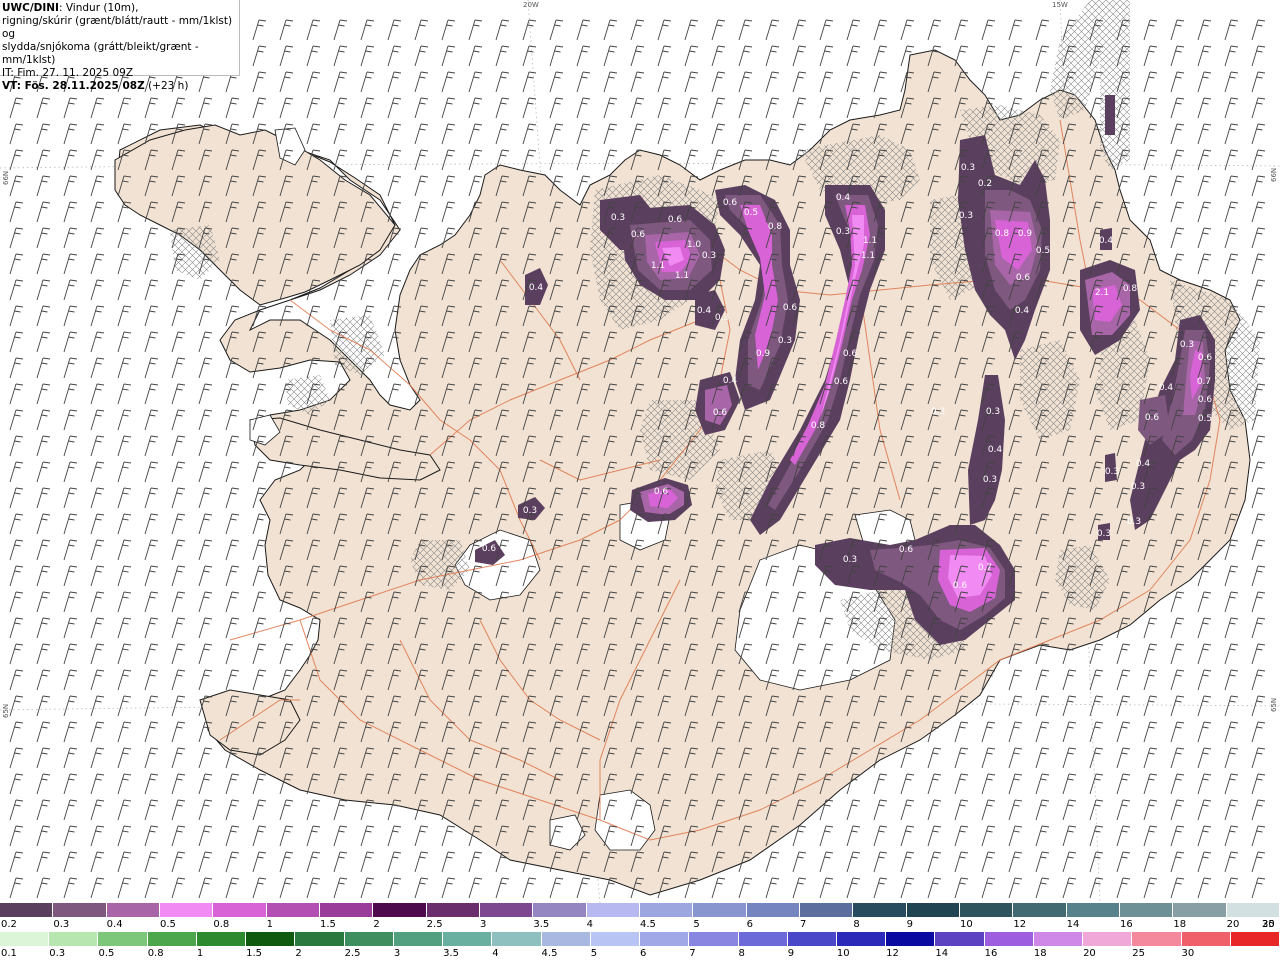  Describe the element at coordinates (1020, 924) in the screenshot. I see `legend-tick-label: 12` at that location.